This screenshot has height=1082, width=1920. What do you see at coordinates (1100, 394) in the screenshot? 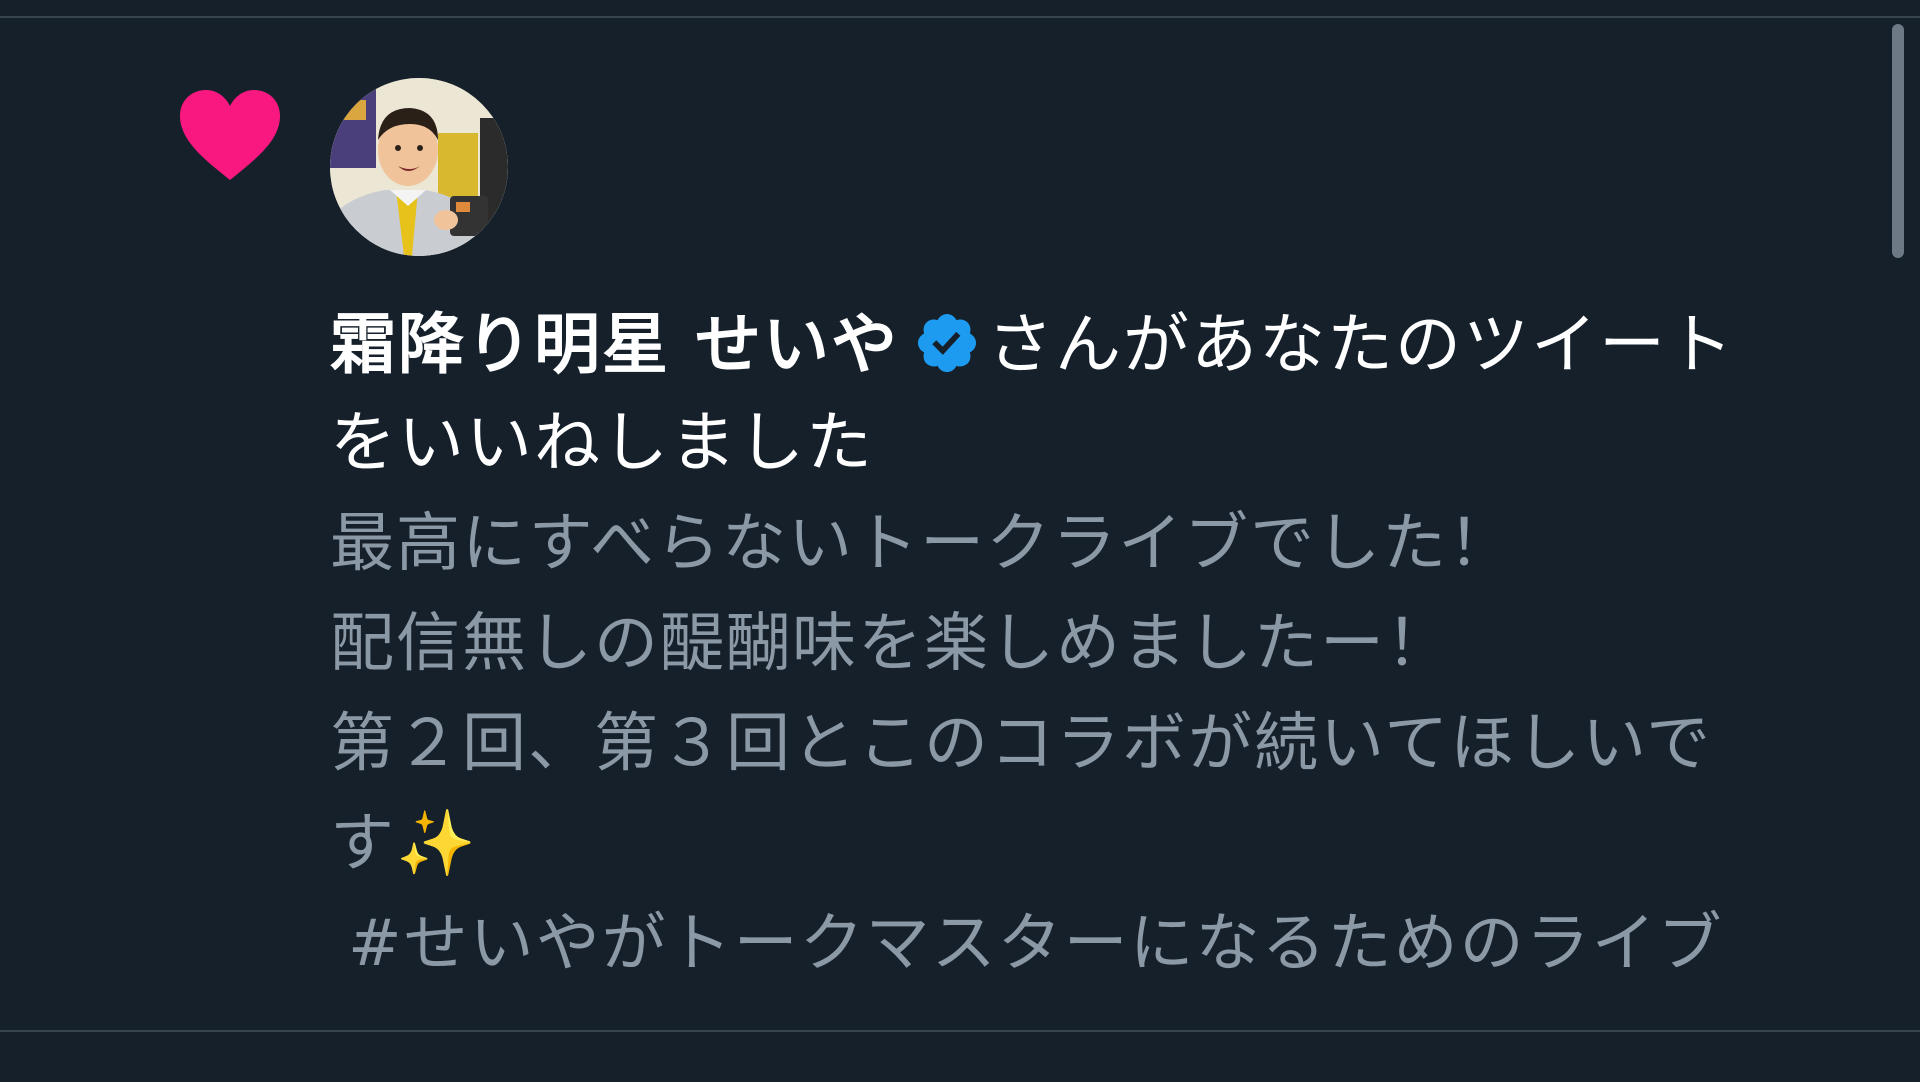
I see `notification-headline: 霜降り明星 せいや さんがあなたのツイート をいいねしました` at bounding box center [1100, 394].